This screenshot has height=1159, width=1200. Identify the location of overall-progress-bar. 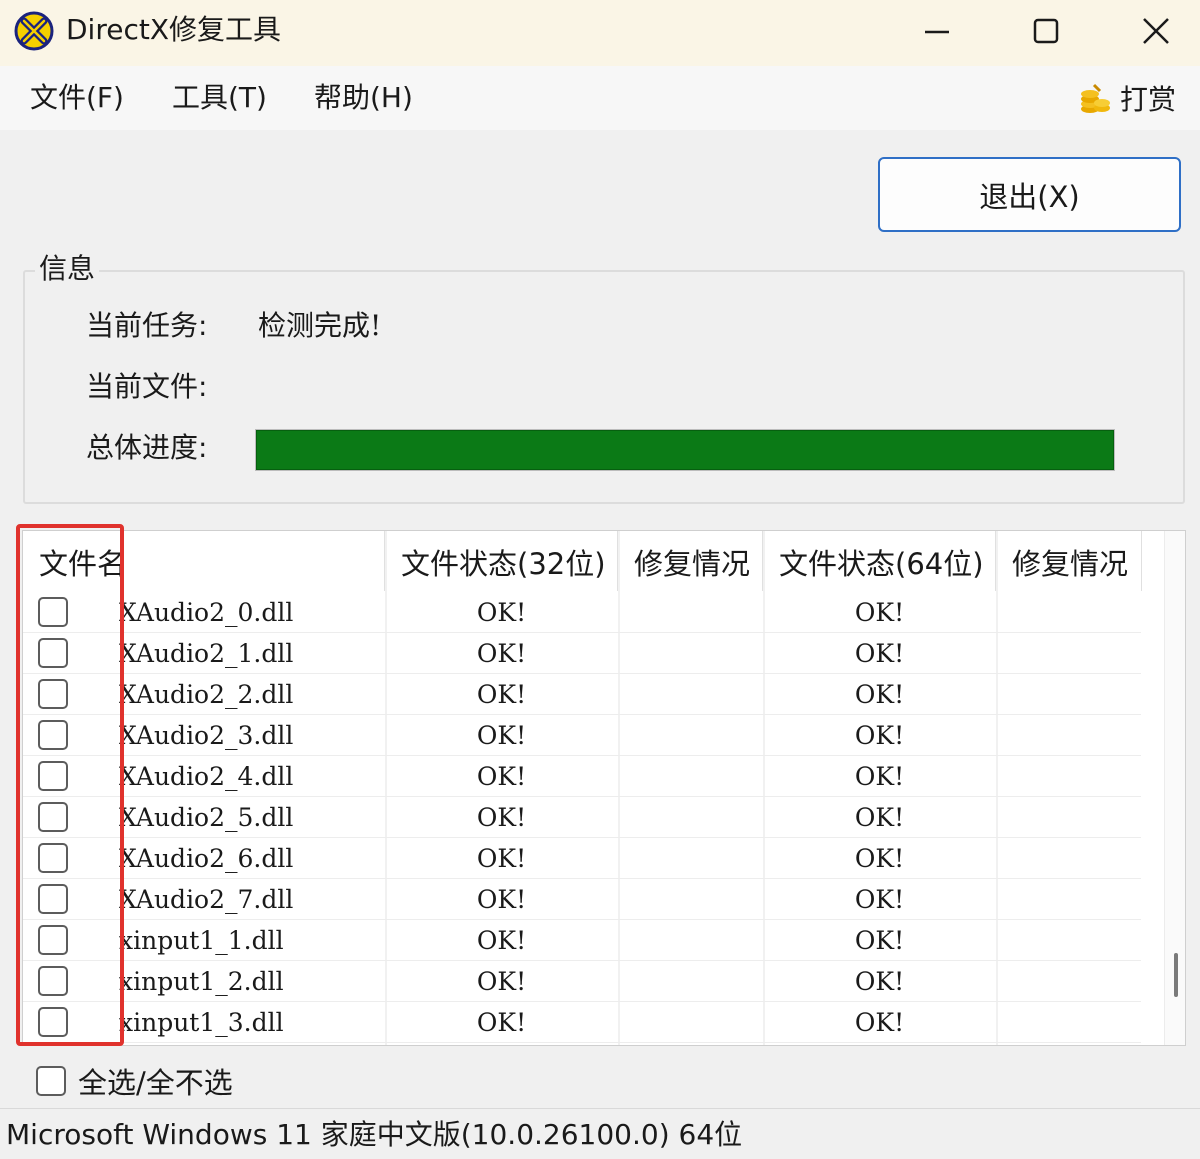
(685, 450).